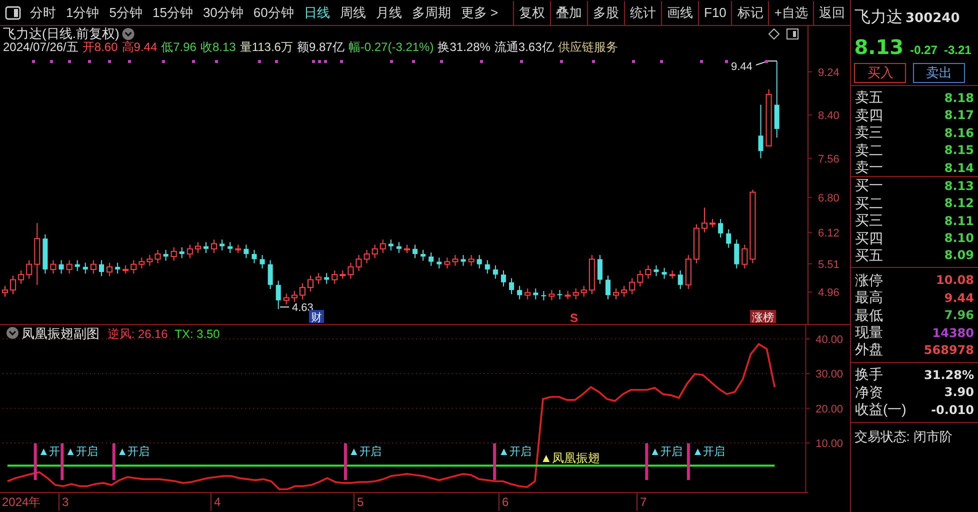 The width and height of the screenshot is (978, 512). I want to click on indicator-title: 凤凰振翅副图, so click(60, 333).